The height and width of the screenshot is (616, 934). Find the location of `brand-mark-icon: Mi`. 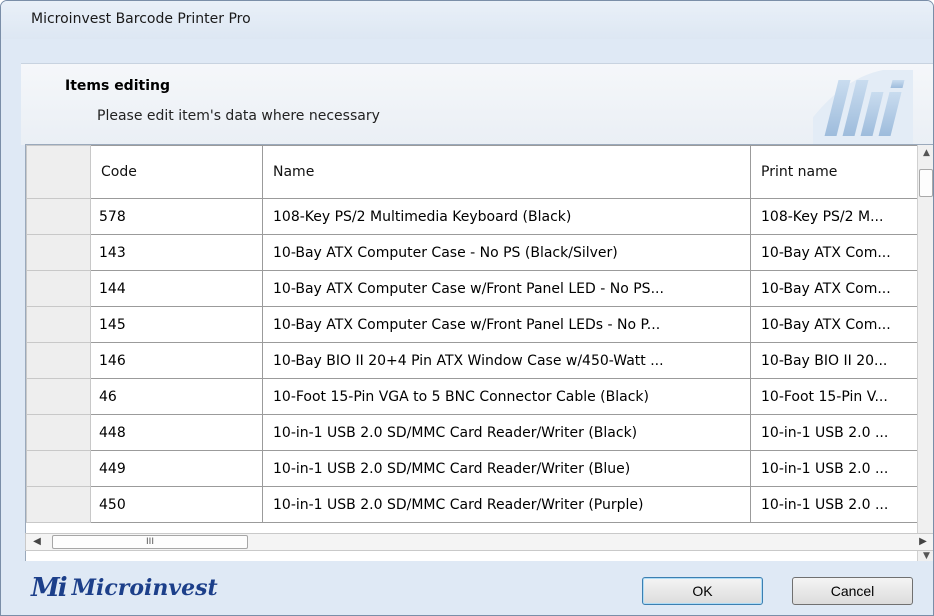

brand-mark-icon: Mi is located at coordinates (49, 588).